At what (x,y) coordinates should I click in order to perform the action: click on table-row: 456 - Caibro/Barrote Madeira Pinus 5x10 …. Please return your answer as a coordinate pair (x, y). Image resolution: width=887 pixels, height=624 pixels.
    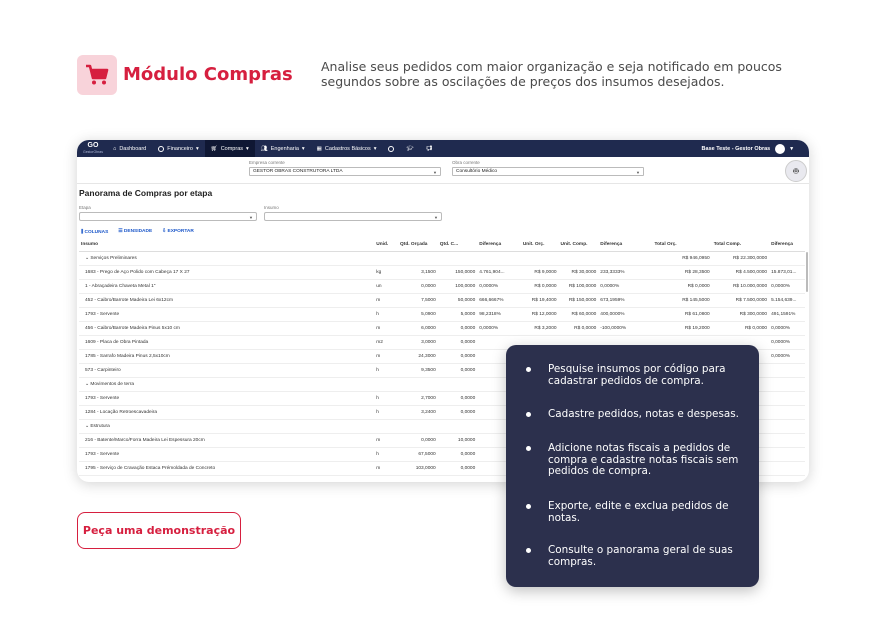
    Looking at the image, I should click on (442, 328).